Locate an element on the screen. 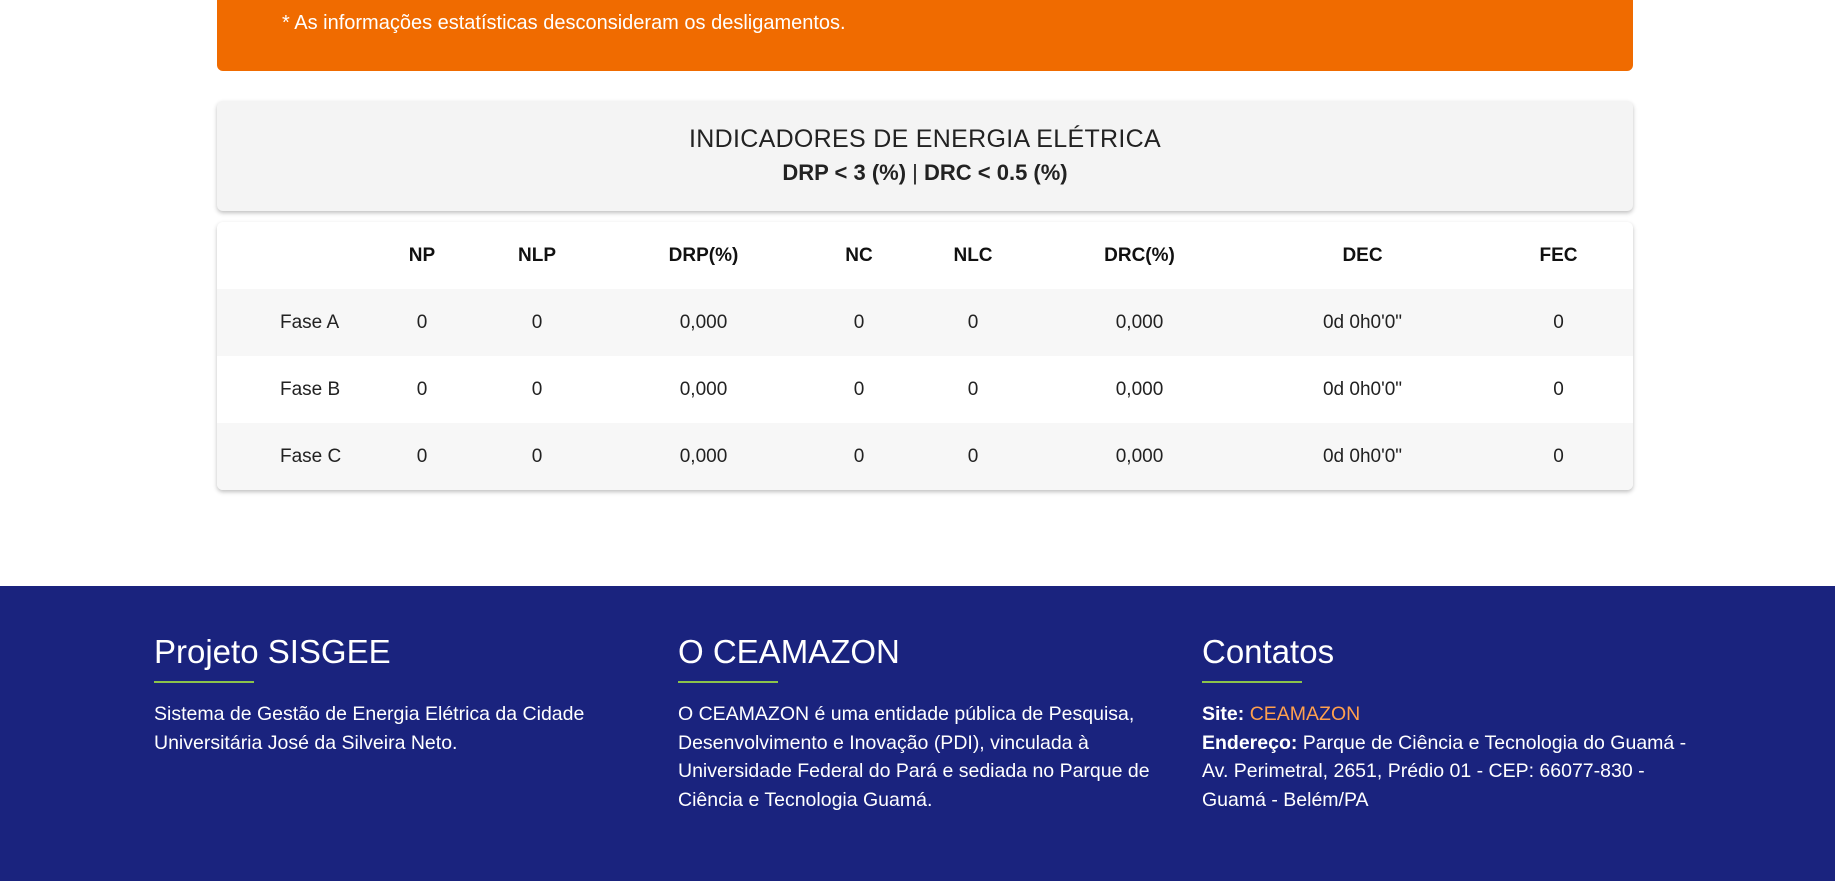  ceamazon-site-link: CEAMAZON is located at coordinates (1305, 714).